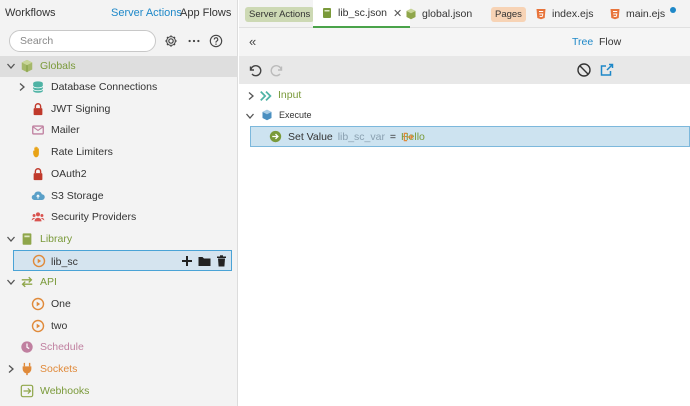 The image size is (690, 406). Describe the element at coordinates (408, 137) in the screenshot. I see `sign-out-icon` at that location.